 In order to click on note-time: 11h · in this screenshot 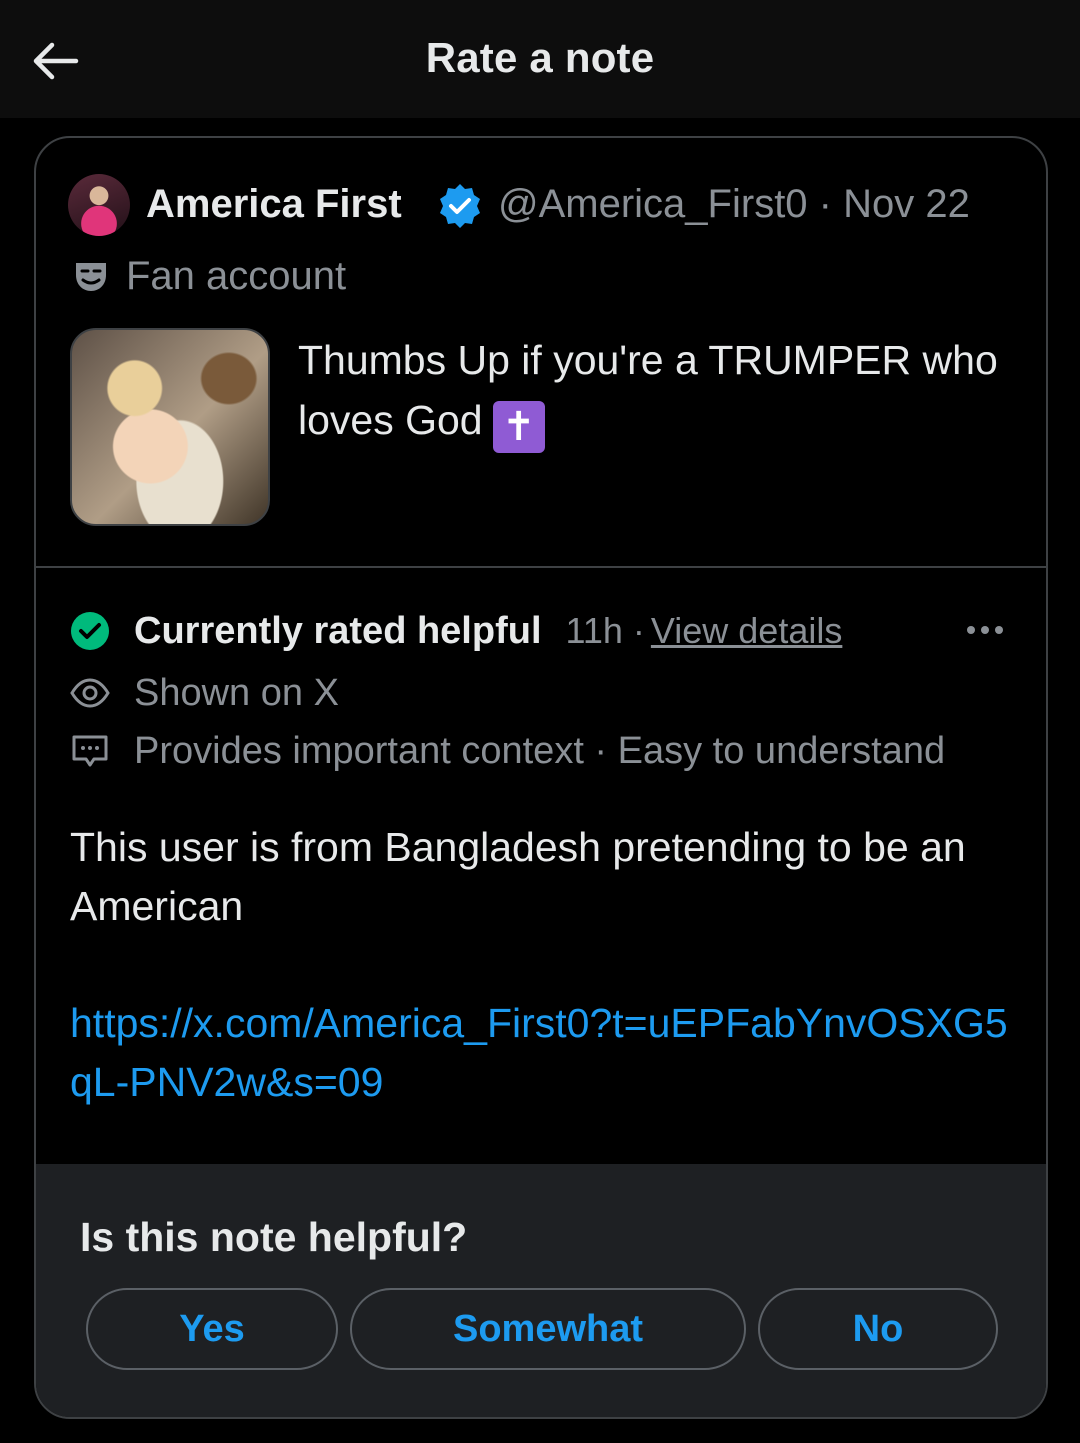, I will do `click(605, 630)`.